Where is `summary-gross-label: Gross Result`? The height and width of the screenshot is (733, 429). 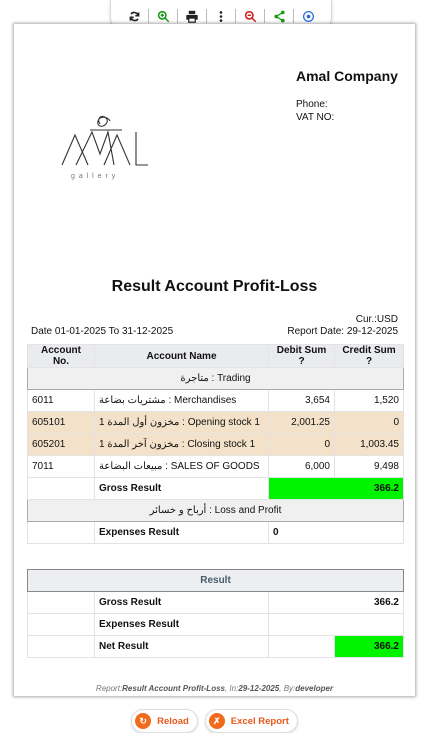
summary-gross-label: Gross Result is located at coordinates (181, 602).